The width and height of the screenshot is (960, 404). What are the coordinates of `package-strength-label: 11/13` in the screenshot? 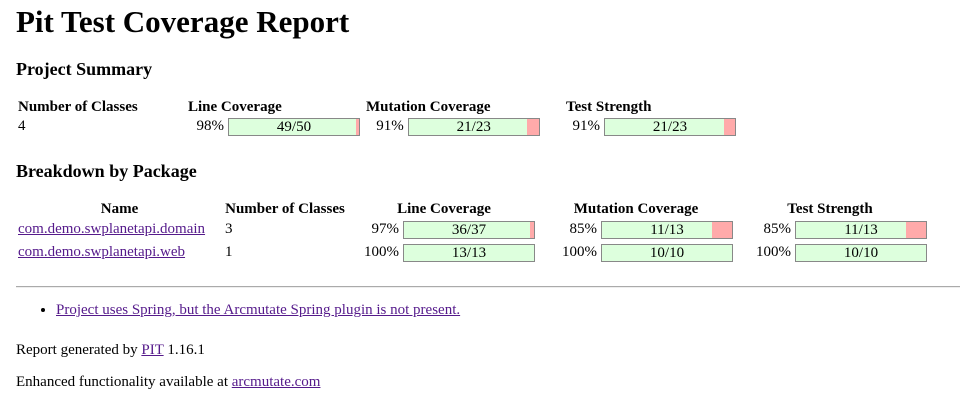 It's located at (861, 229).